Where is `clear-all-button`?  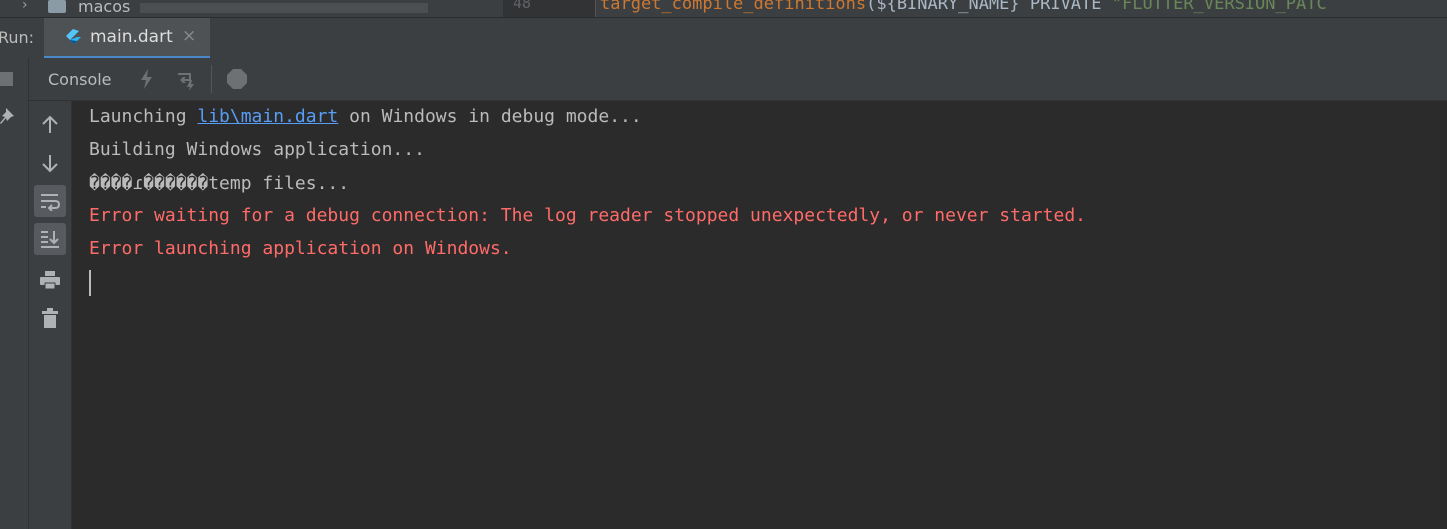 clear-all-button is located at coordinates (50, 318).